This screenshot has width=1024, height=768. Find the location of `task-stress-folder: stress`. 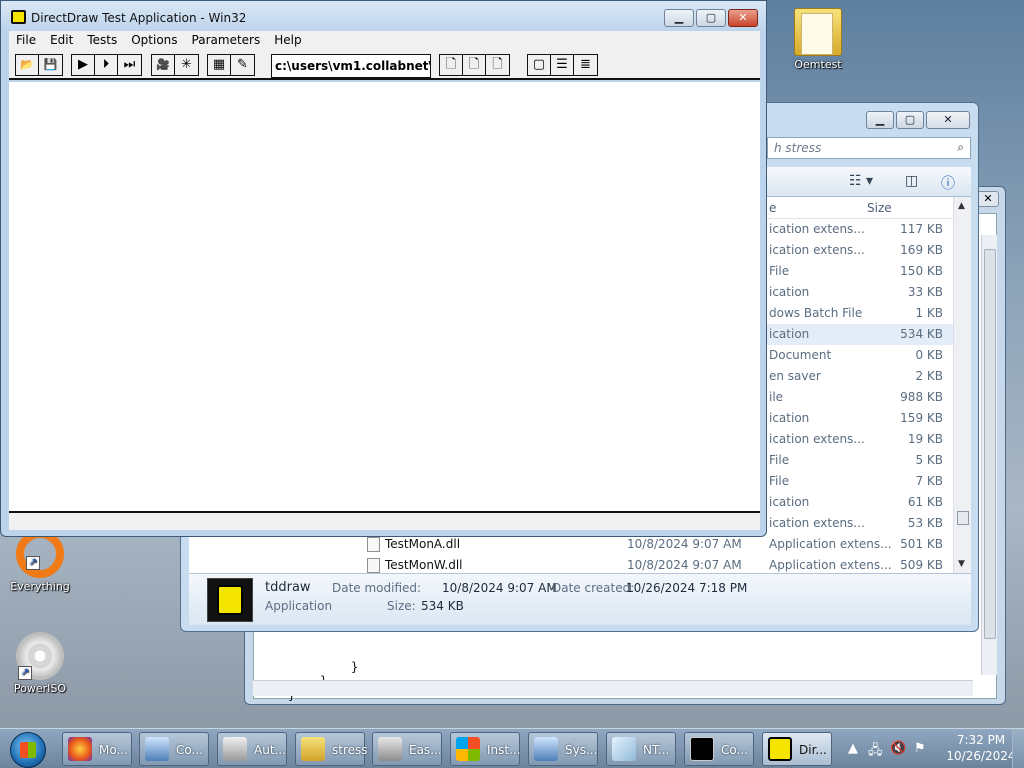

task-stress-folder: stress is located at coordinates (331, 749).